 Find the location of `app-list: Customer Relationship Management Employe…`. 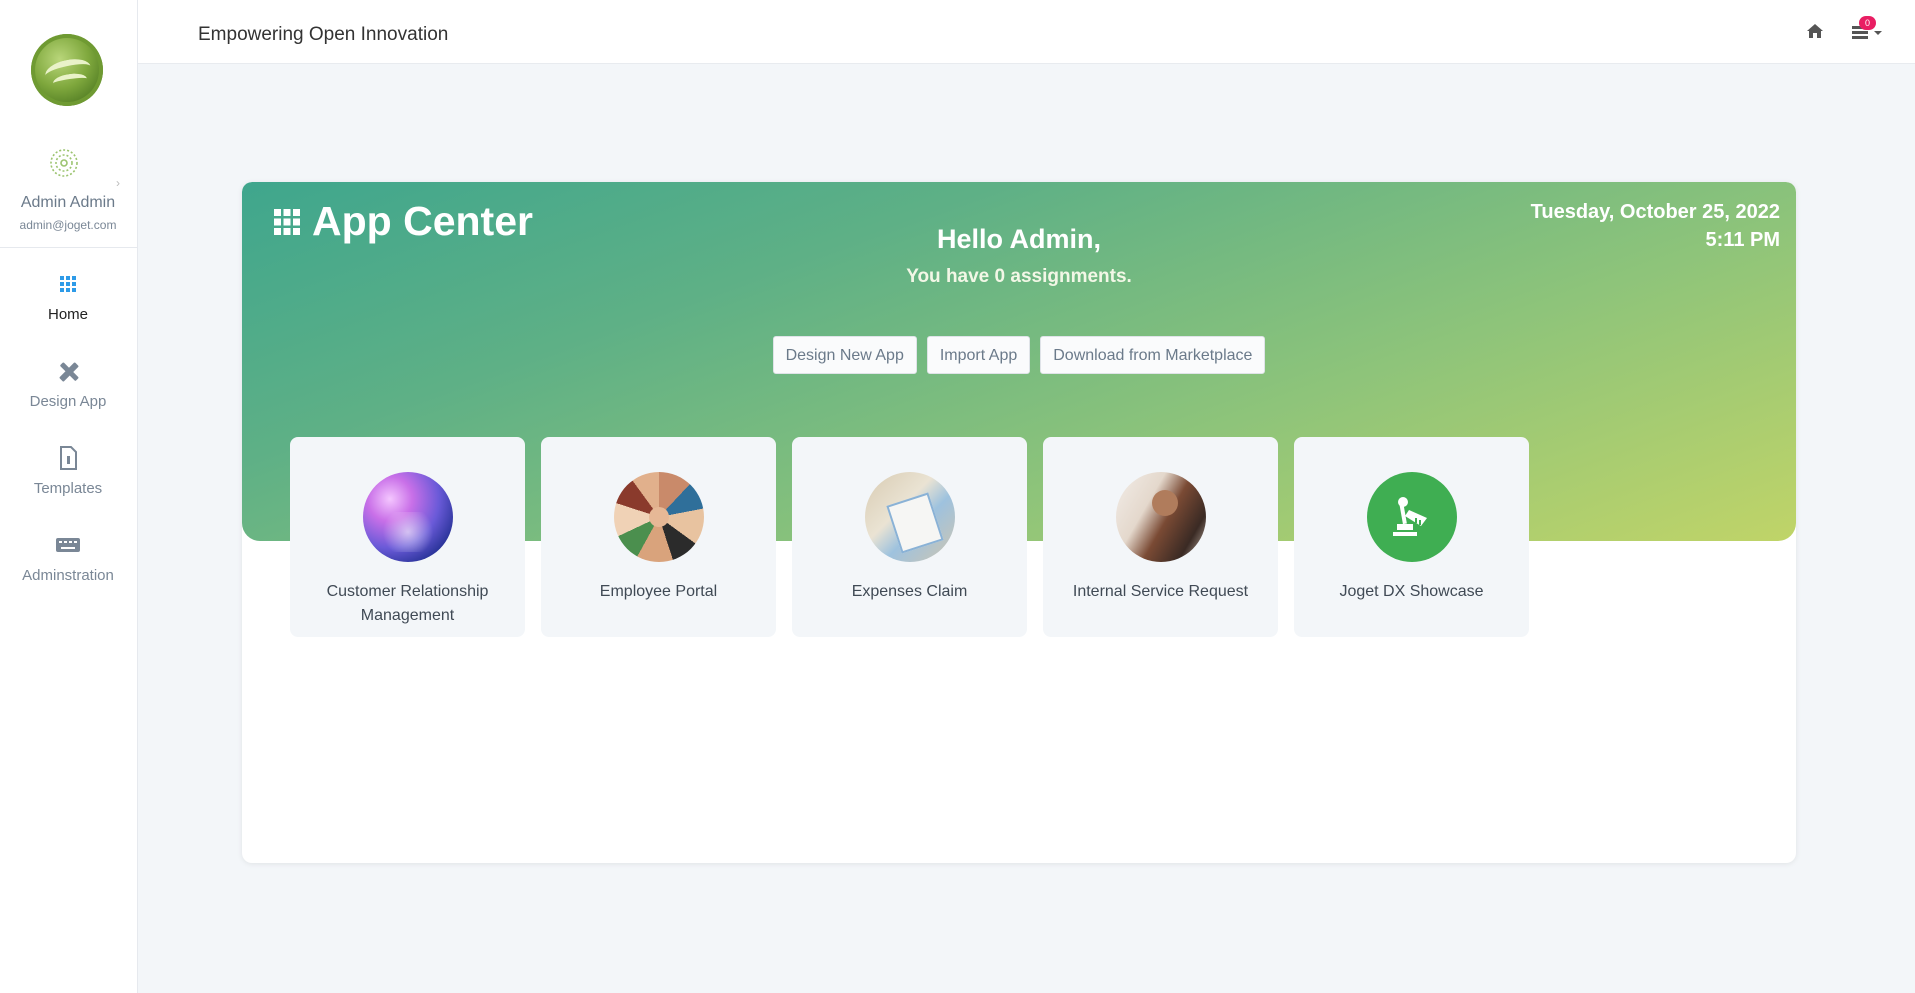

app-list: Customer Relationship Management Employe… is located at coordinates (909, 537).